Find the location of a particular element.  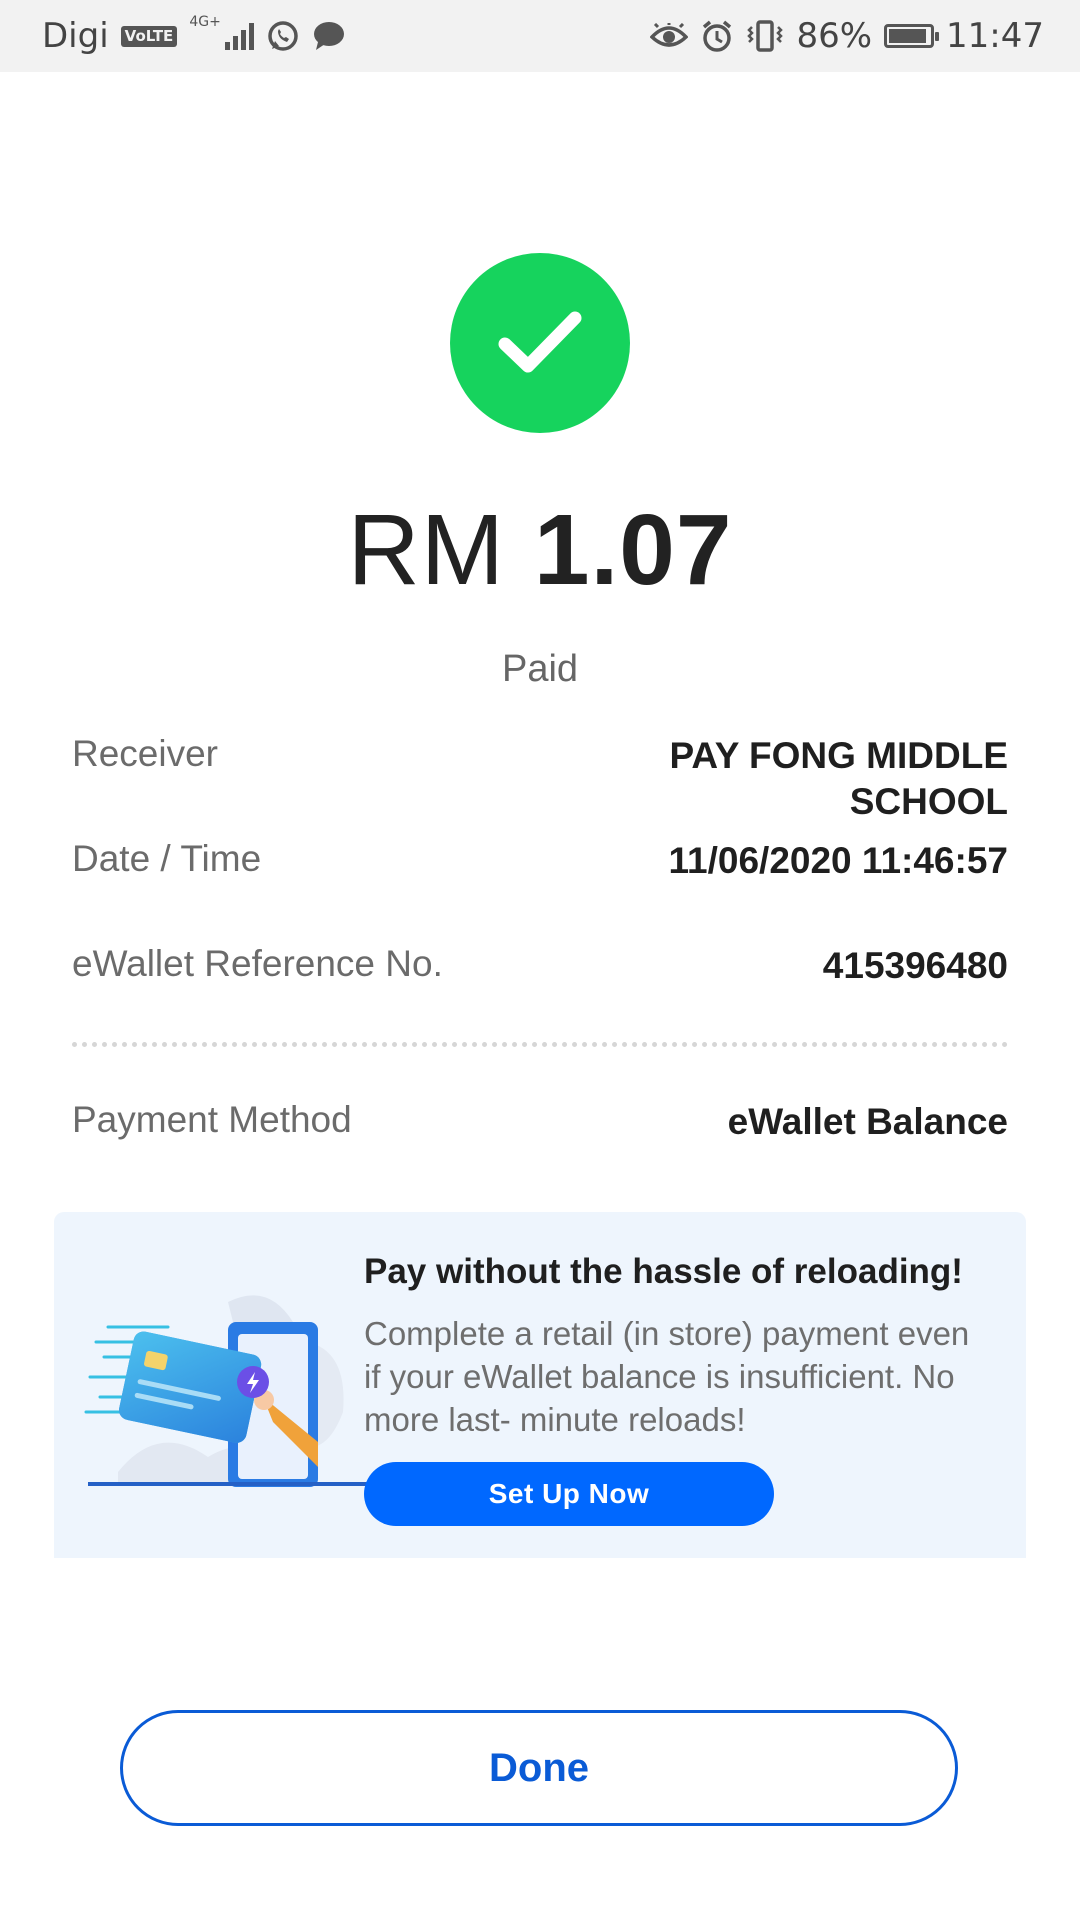

reference-row: eWallet Reference No. 415396480 is located at coordinates (540, 968).